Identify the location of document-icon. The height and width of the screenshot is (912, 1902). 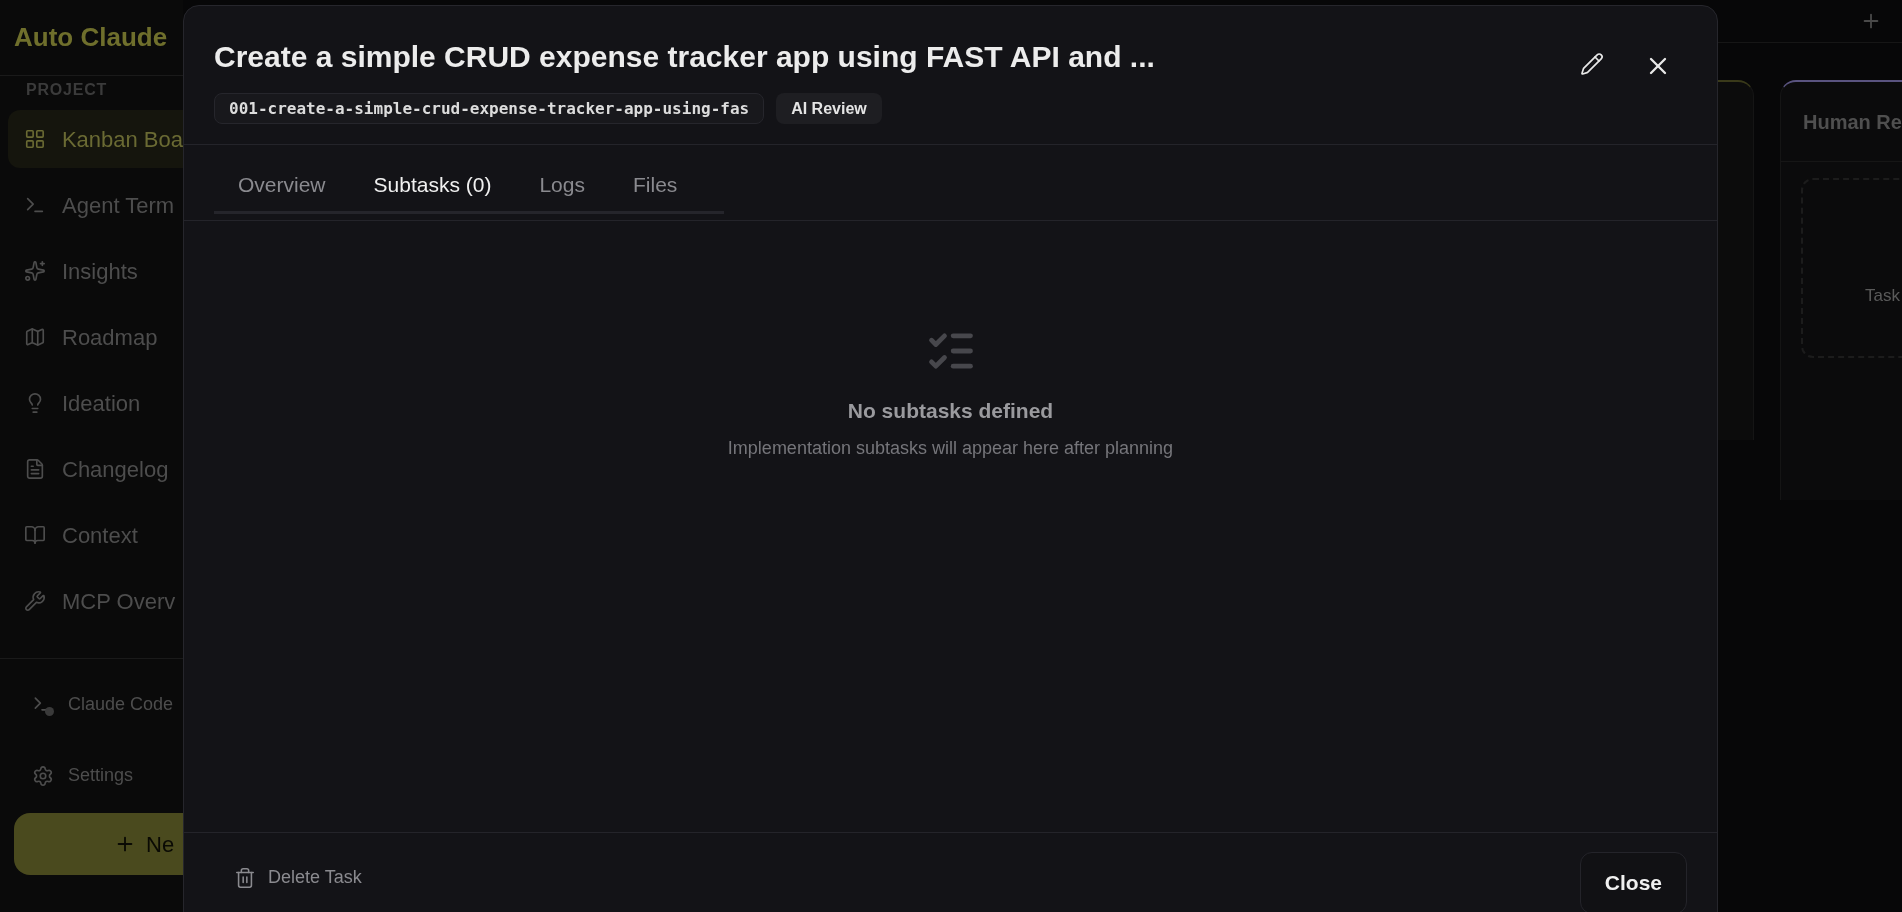
(35, 469).